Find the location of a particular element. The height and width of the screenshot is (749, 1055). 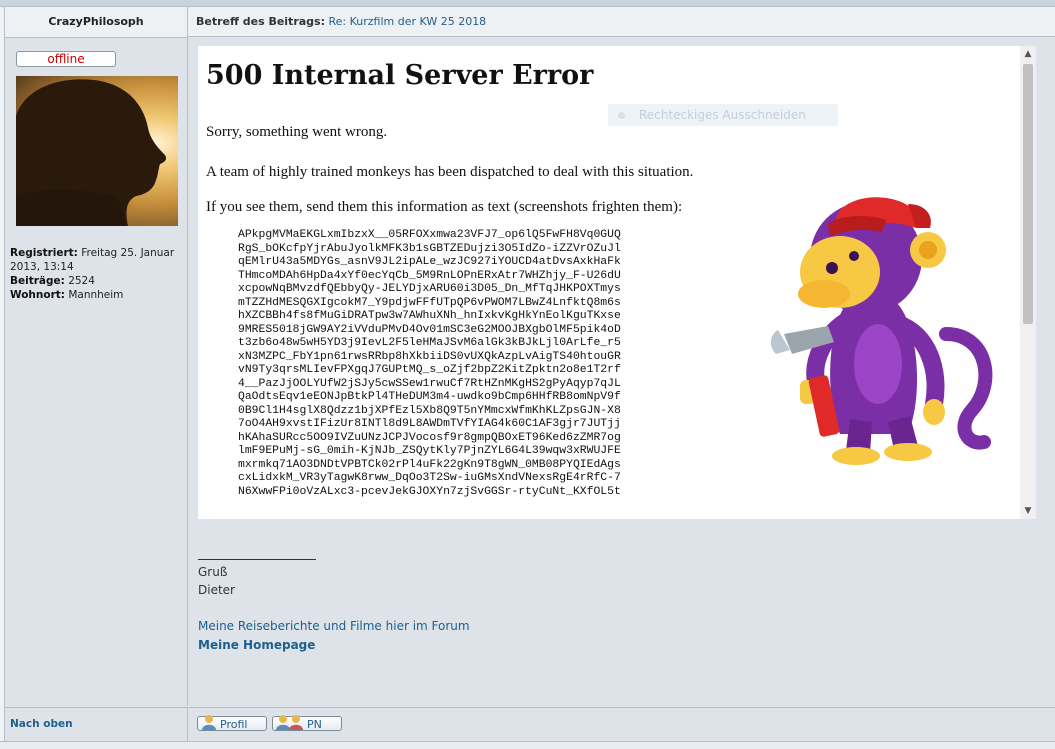

signature-divider is located at coordinates (257, 559).